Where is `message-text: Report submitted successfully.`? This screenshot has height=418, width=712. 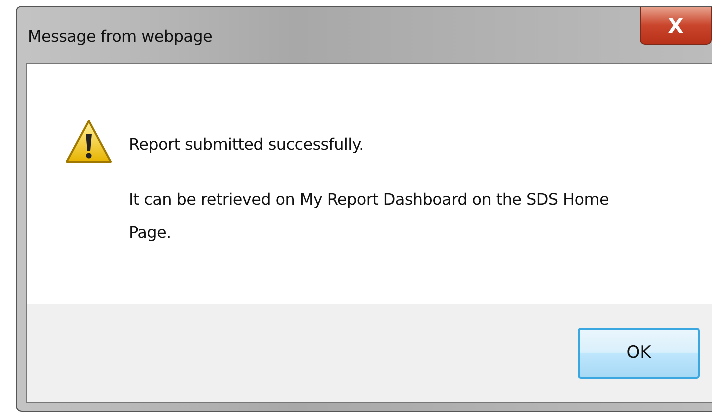
message-text: Report submitted successfully. is located at coordinates (247, 145).